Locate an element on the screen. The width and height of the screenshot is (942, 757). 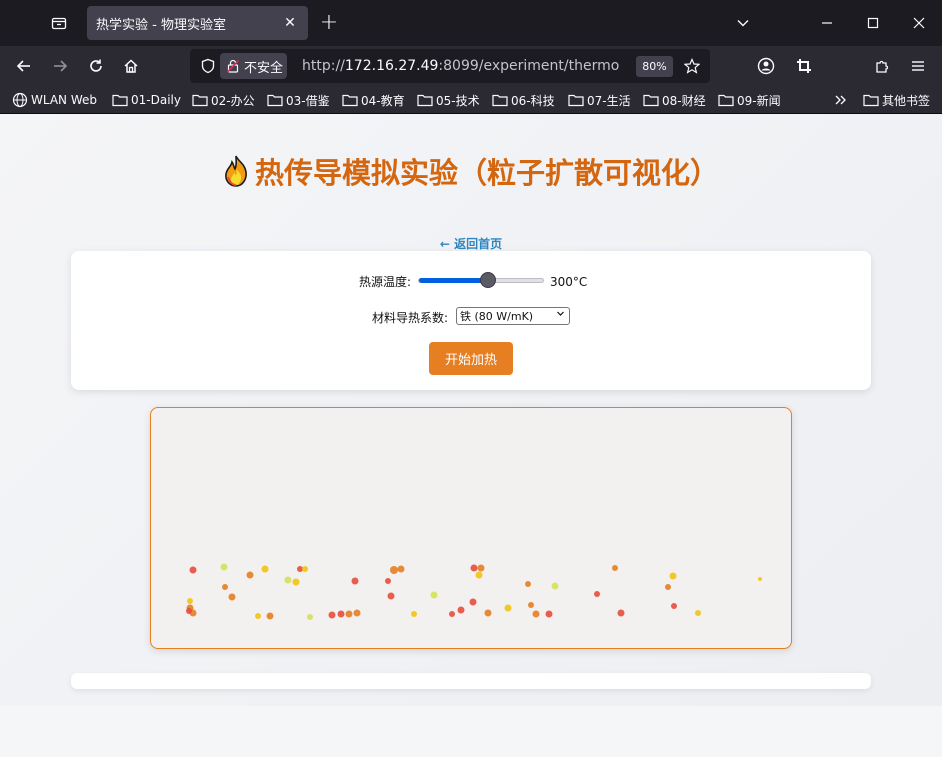
bookmark-label: WLAN Web is located at coordinates (64, 100).